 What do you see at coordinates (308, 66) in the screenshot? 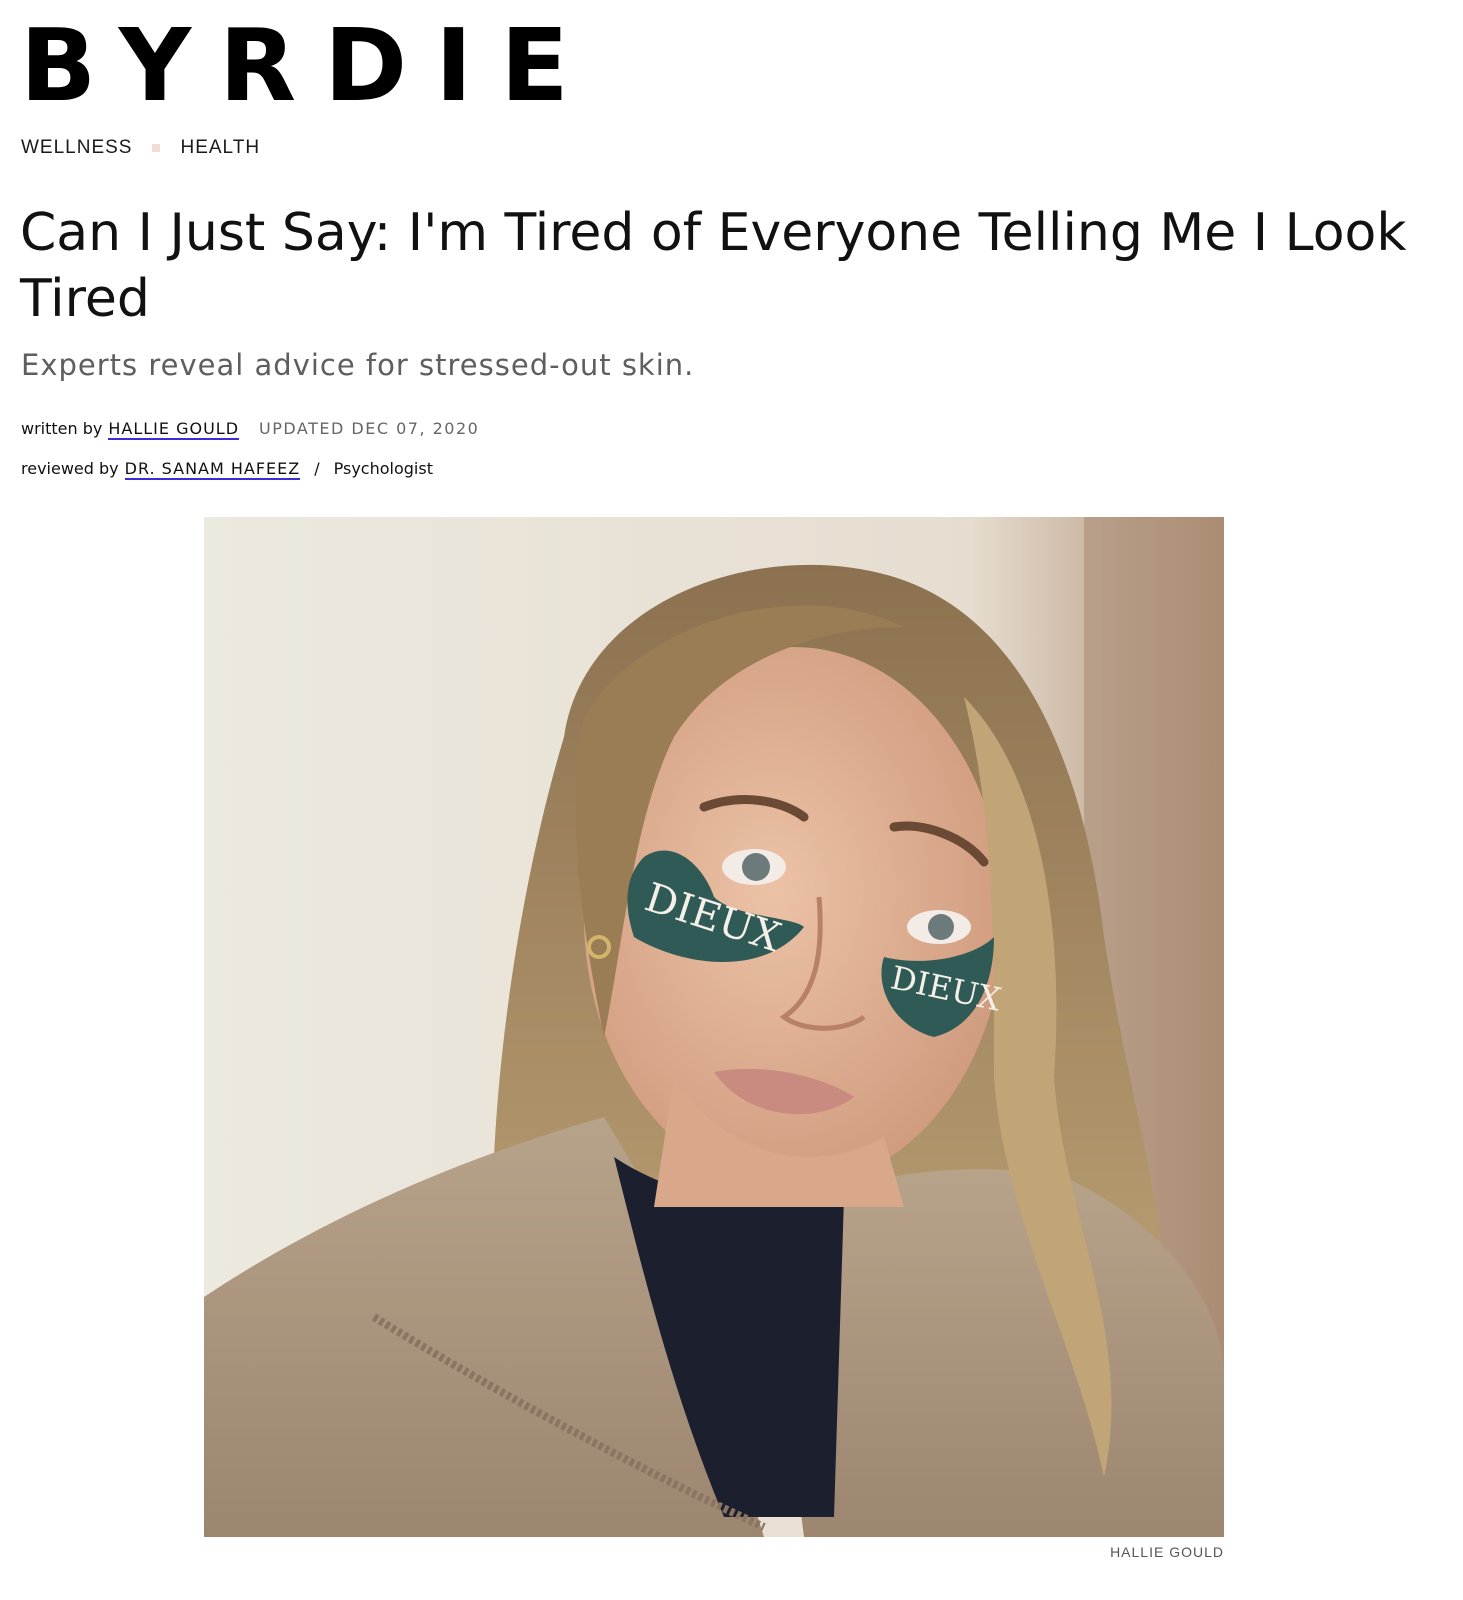
I see `site-logo: BYRDIE` at bounding box center [308, 66].